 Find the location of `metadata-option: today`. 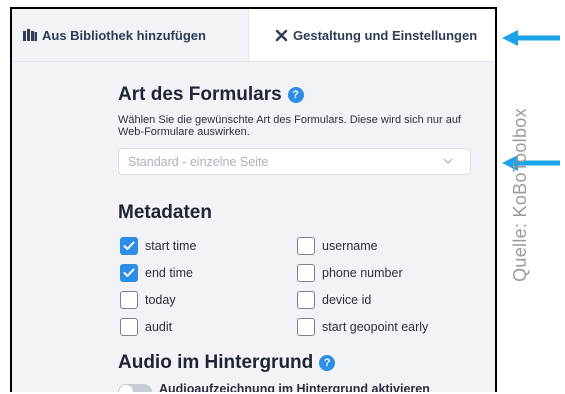

metadata-option: today is located at coordinates (148, 300).